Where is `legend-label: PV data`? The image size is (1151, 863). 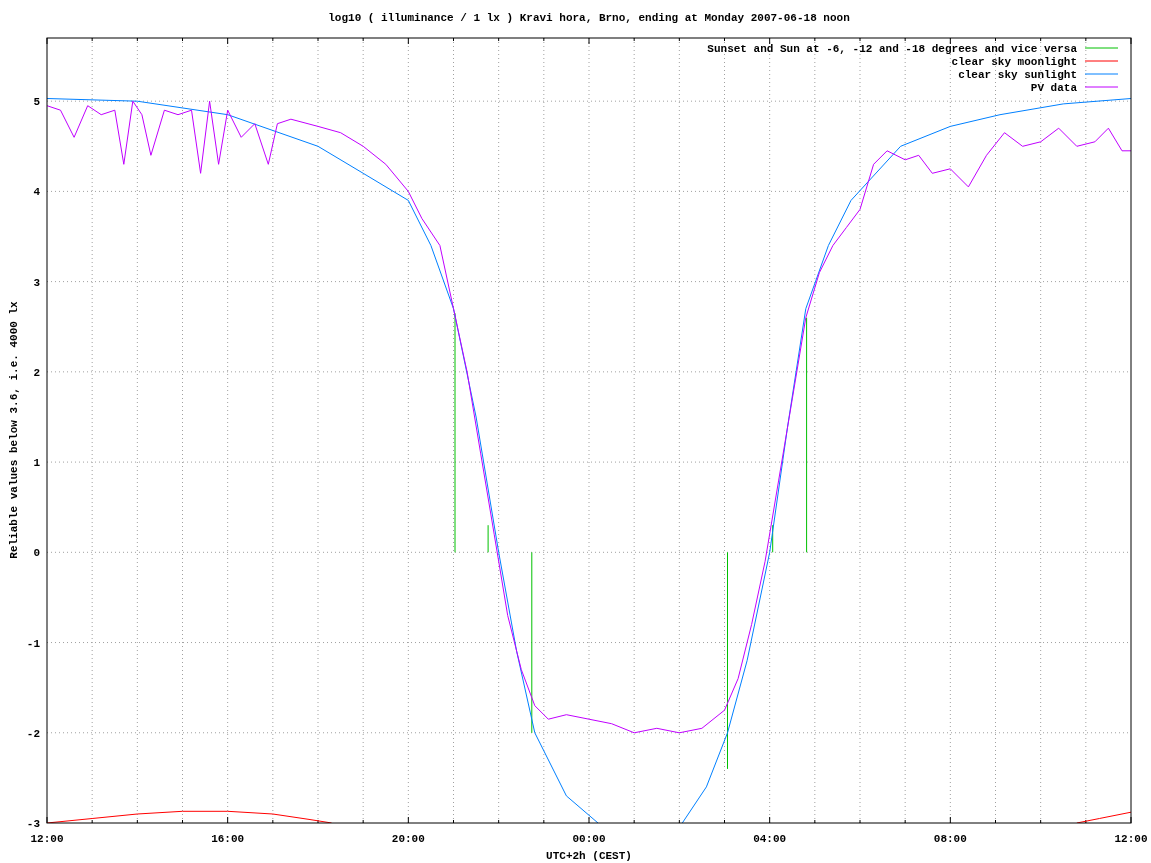 legend-label: PV data is located at coordinates (1053, 88).